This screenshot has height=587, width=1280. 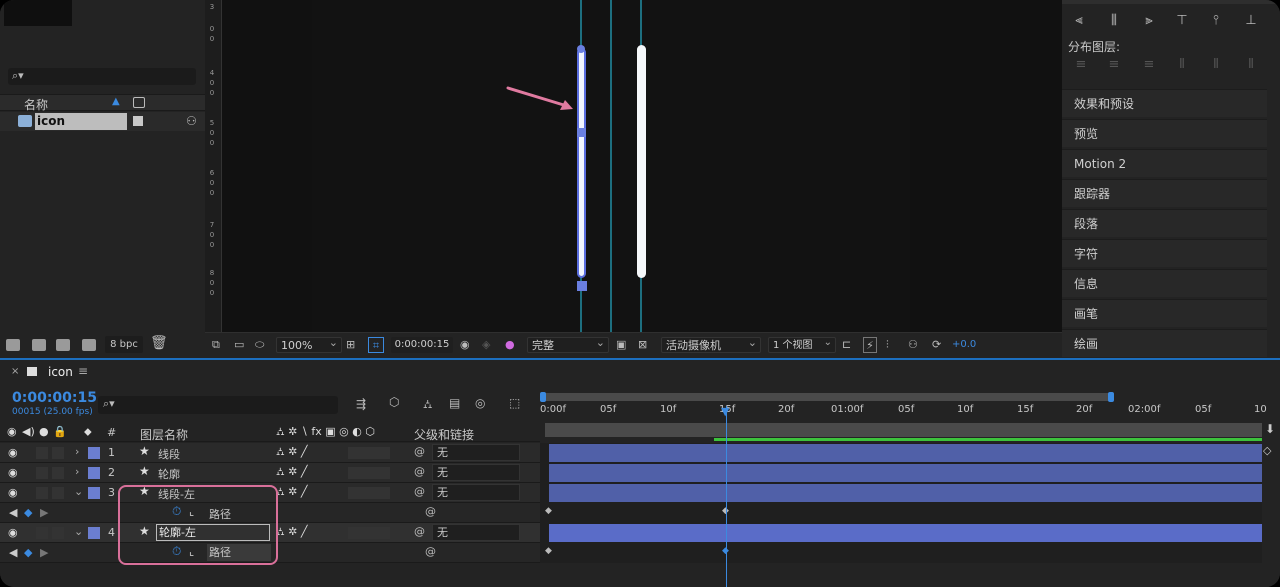 I want to click on bit-depth-button: 8 bpc, so click(x=124, y=344).